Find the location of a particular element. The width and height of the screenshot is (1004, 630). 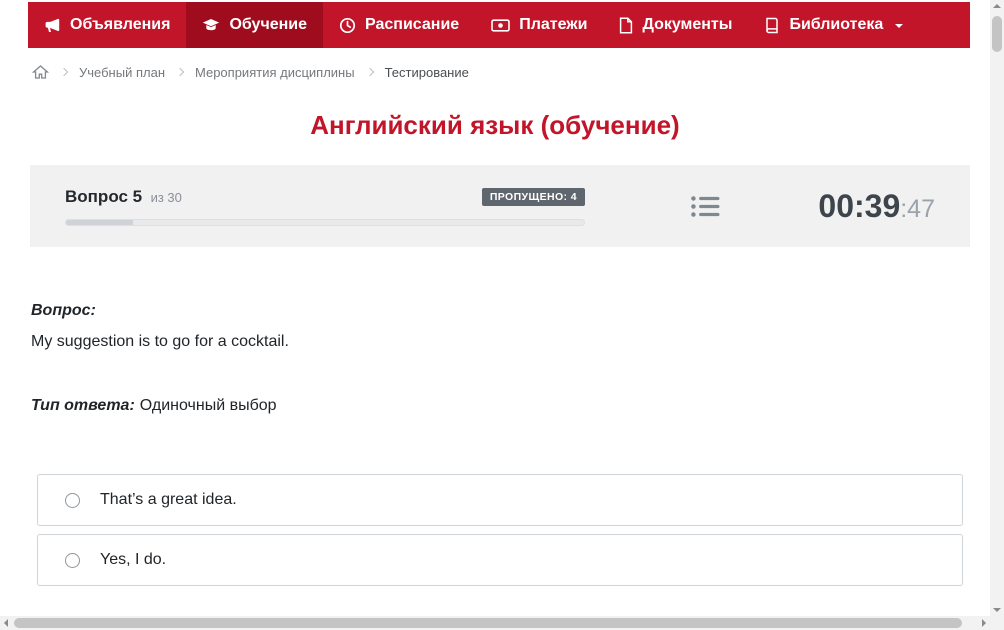

nav-item-documents: Документы is located at coordinates (675, 25).